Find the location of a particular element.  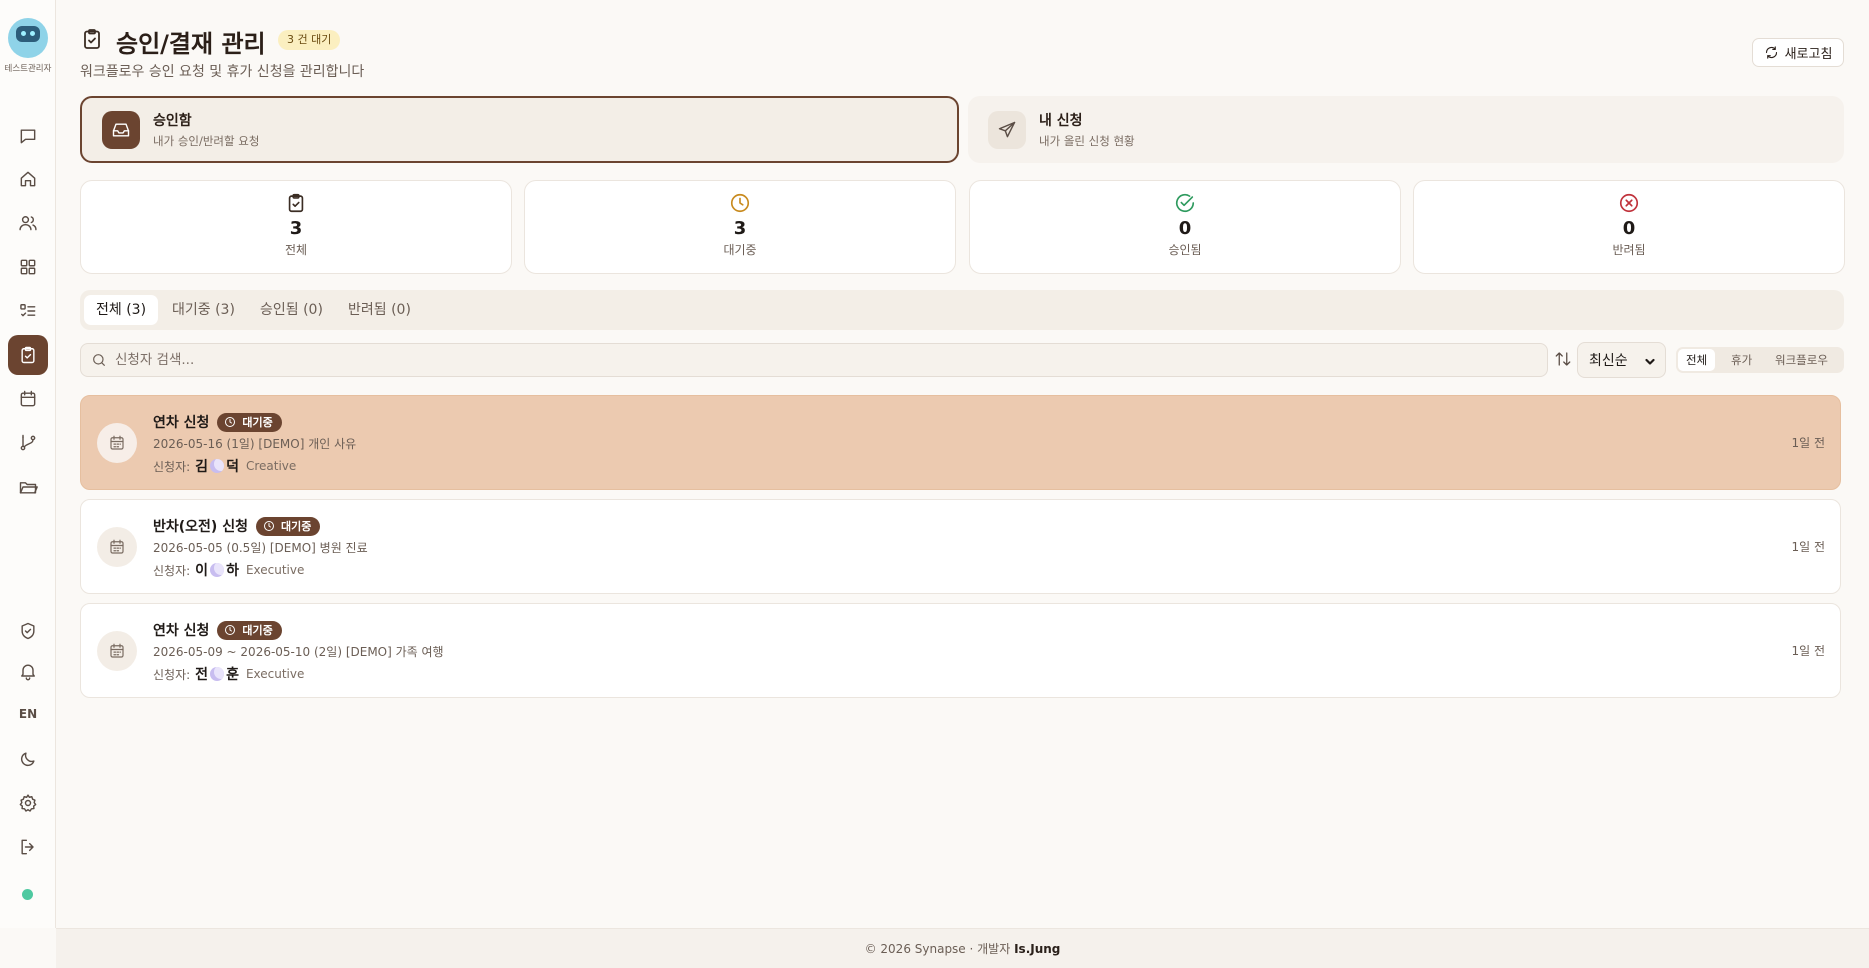

x-circle-icon is located at coordinates (1629, 203).